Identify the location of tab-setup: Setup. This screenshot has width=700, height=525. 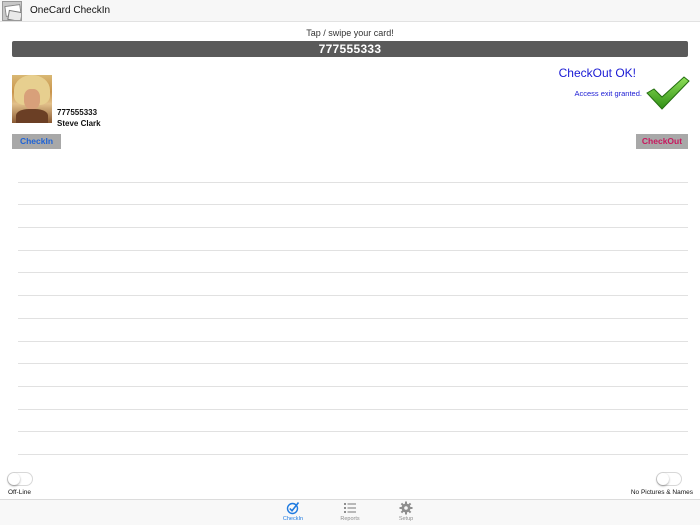
(406, 513).